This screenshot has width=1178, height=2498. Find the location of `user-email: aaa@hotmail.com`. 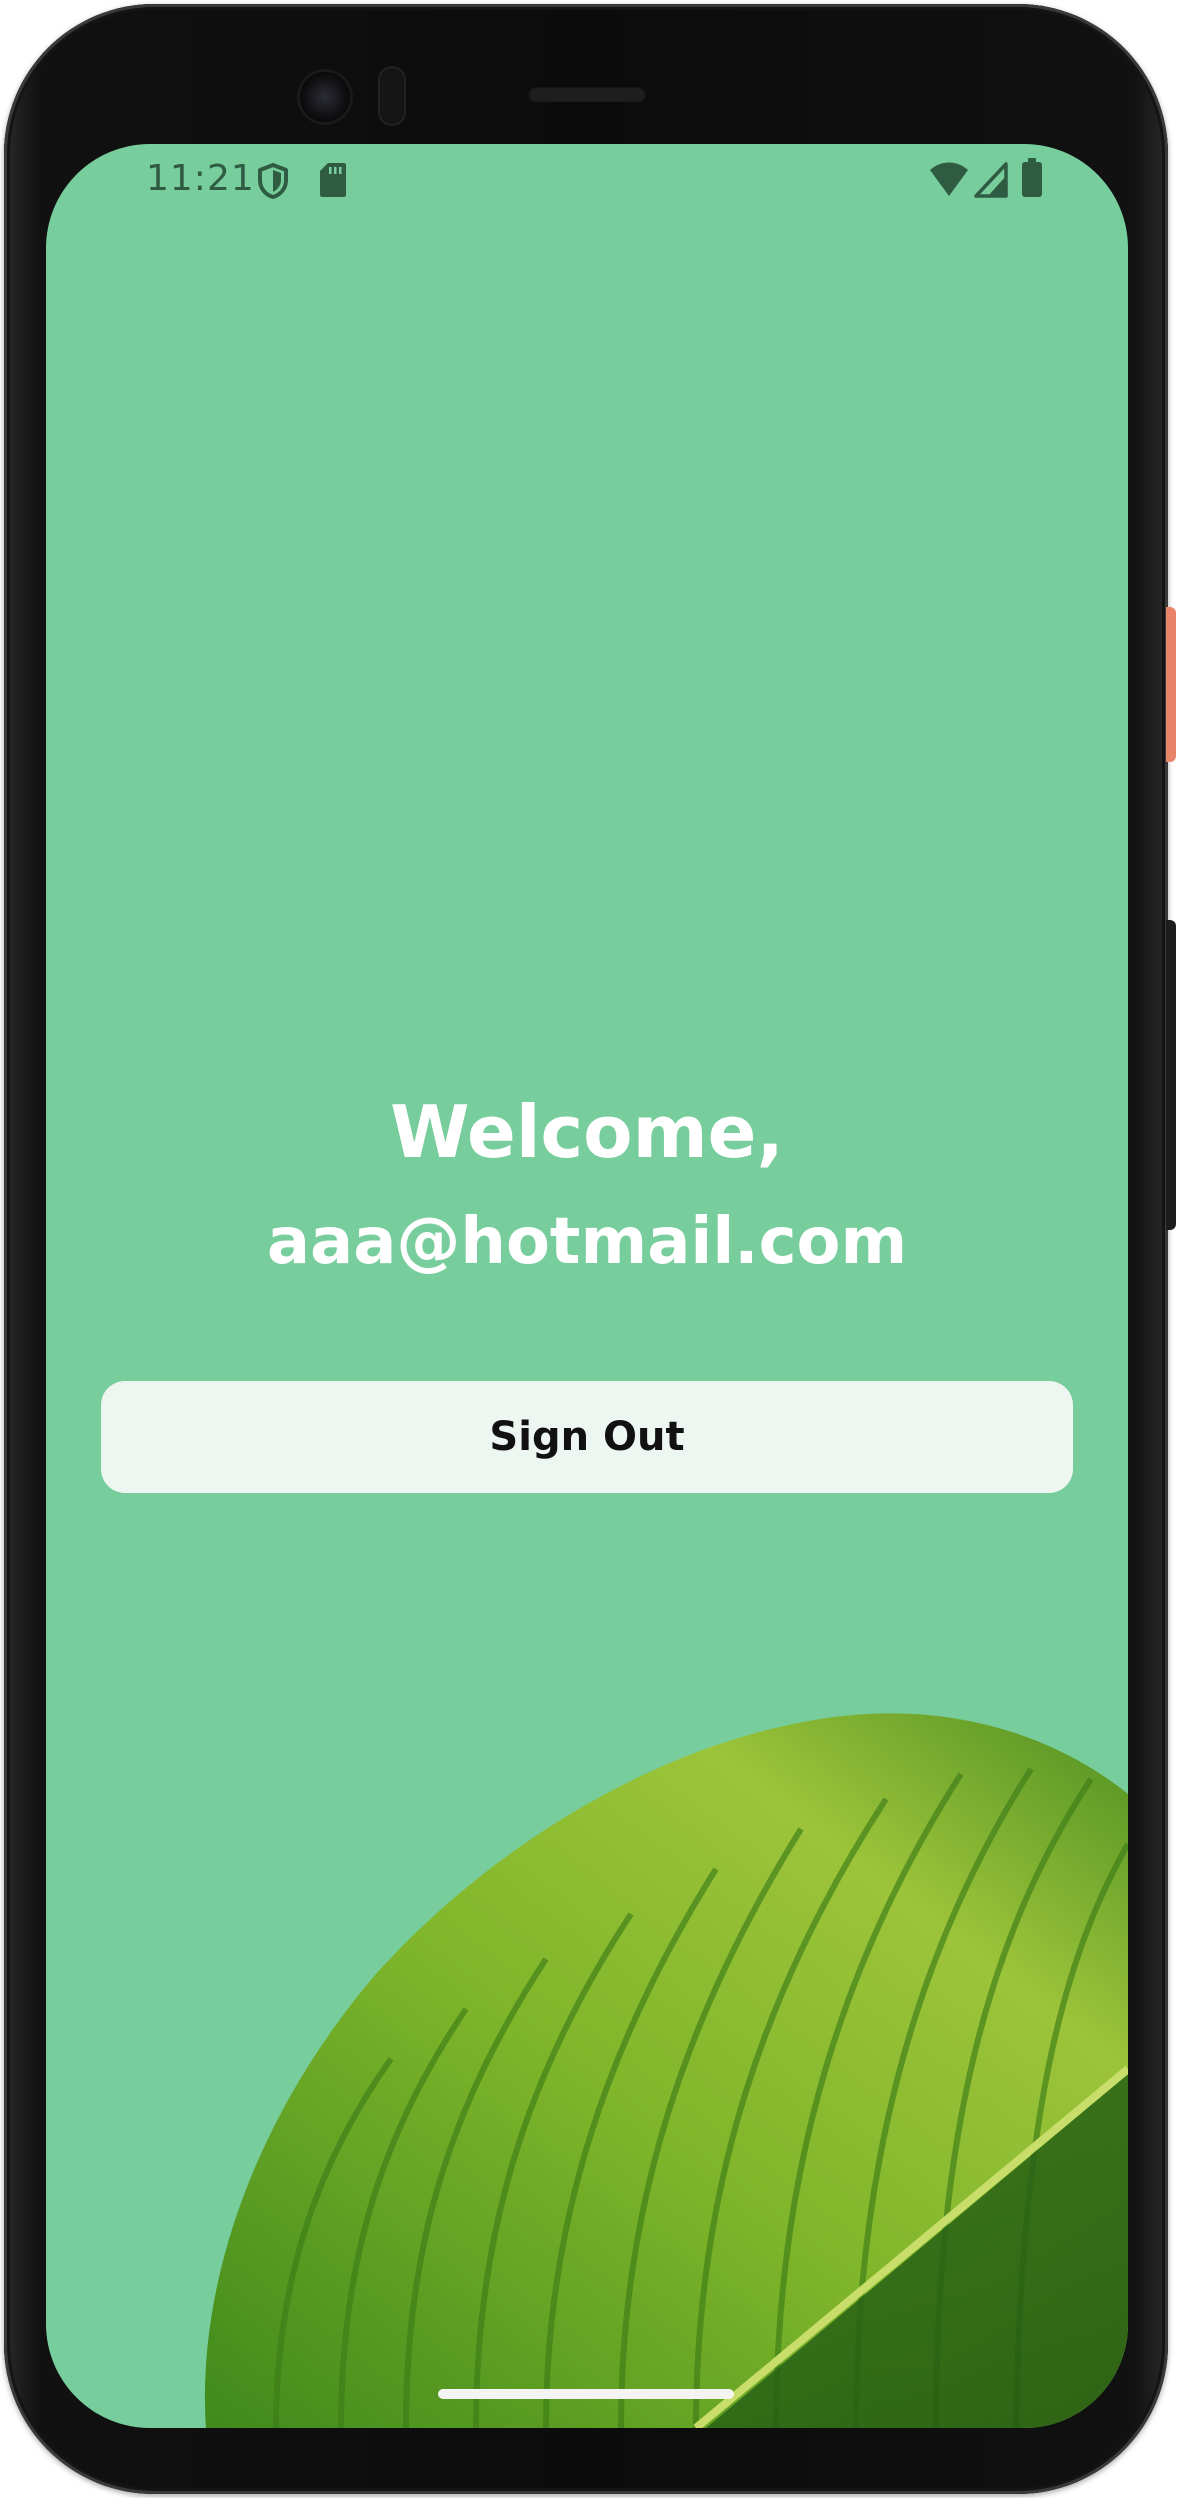

user-email: aaa@hotmail.com is located at coordinates (587, 1242).